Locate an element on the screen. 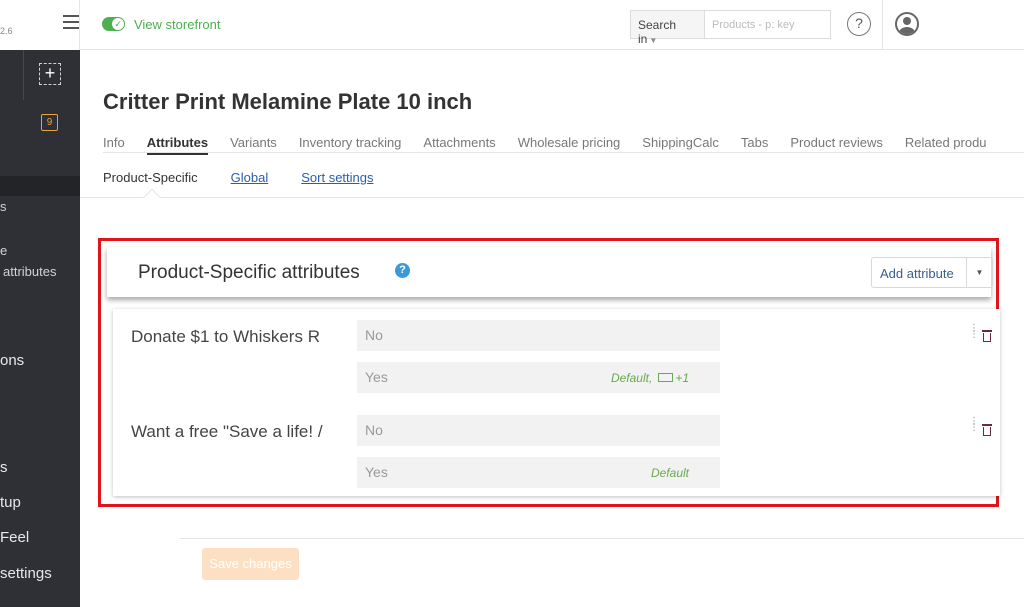 The height and width of the screenshot is (607, 1024). help-icon: ? is located at coordinates (859, 24).